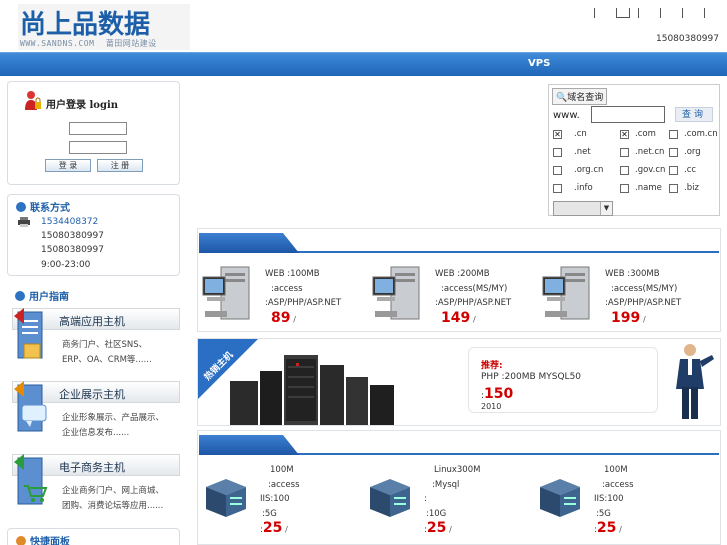  I want to click on info-icon, so click(21, 207).